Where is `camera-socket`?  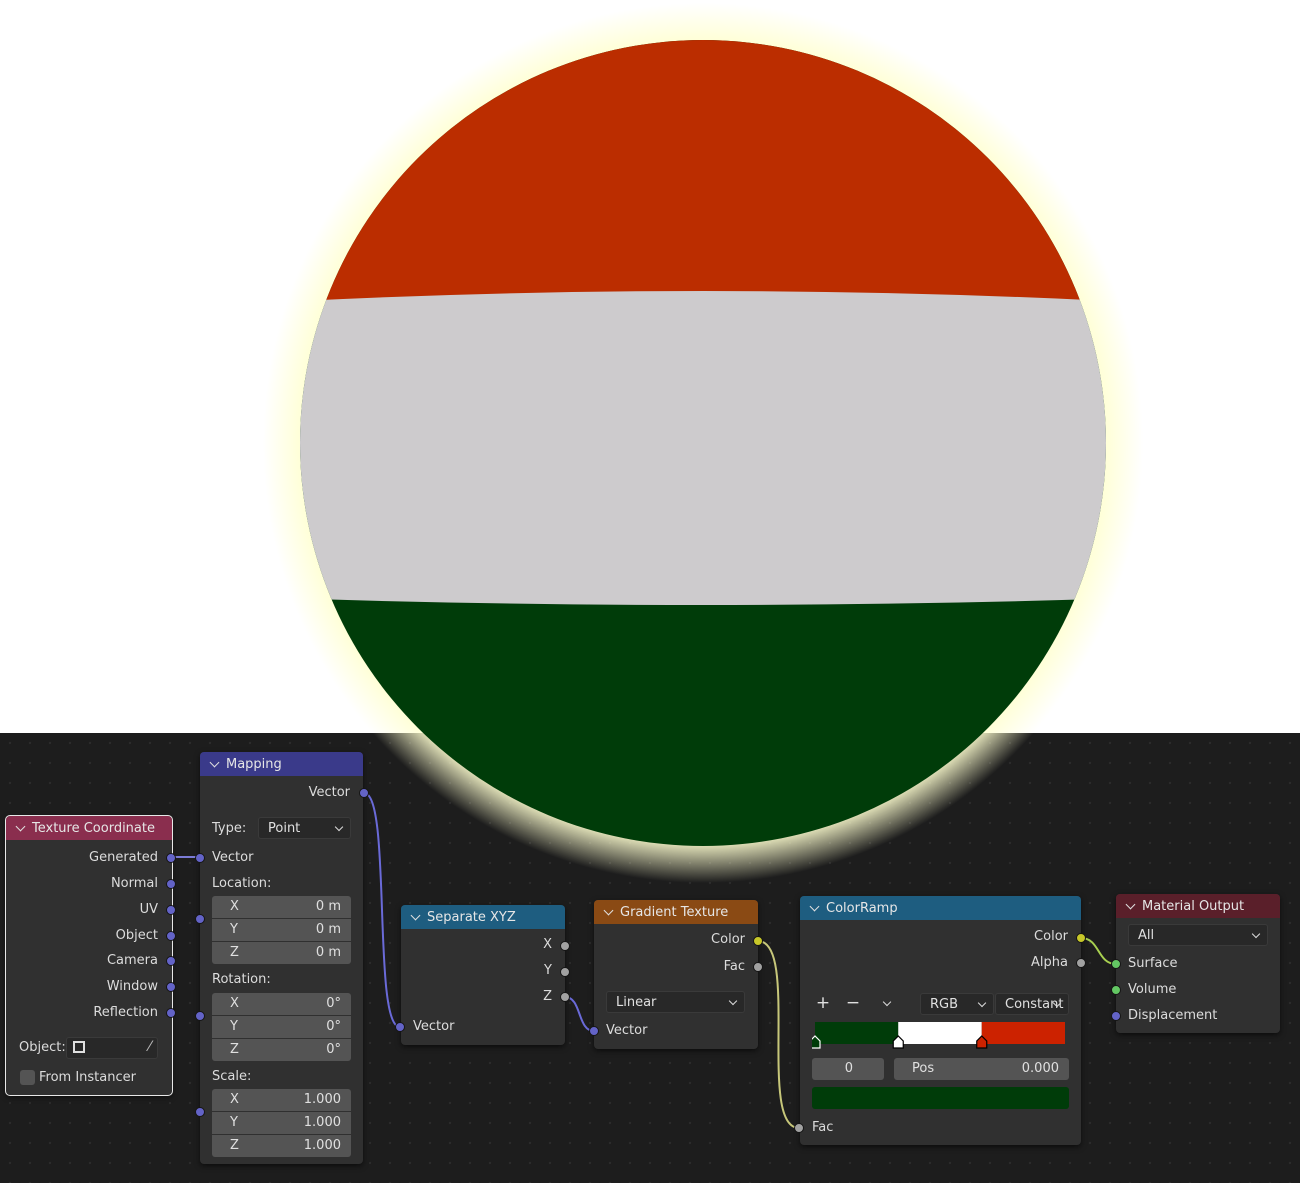 camera-socket is located at coordinates (171, 961).